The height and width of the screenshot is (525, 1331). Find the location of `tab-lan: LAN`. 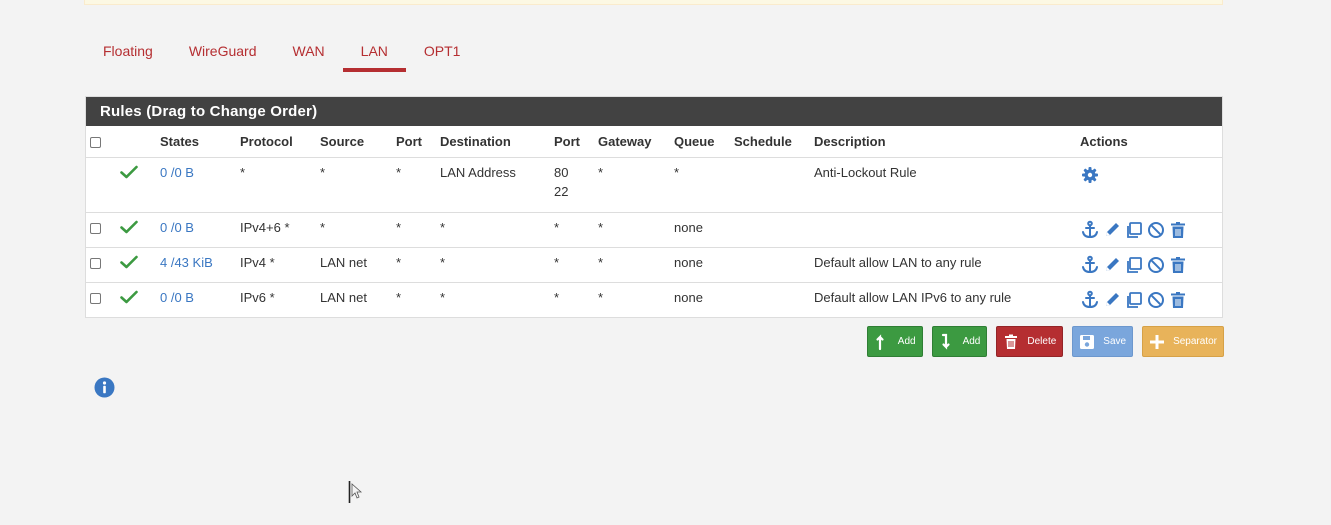

tab-lan: LAN is located at coordinates (374, 53).